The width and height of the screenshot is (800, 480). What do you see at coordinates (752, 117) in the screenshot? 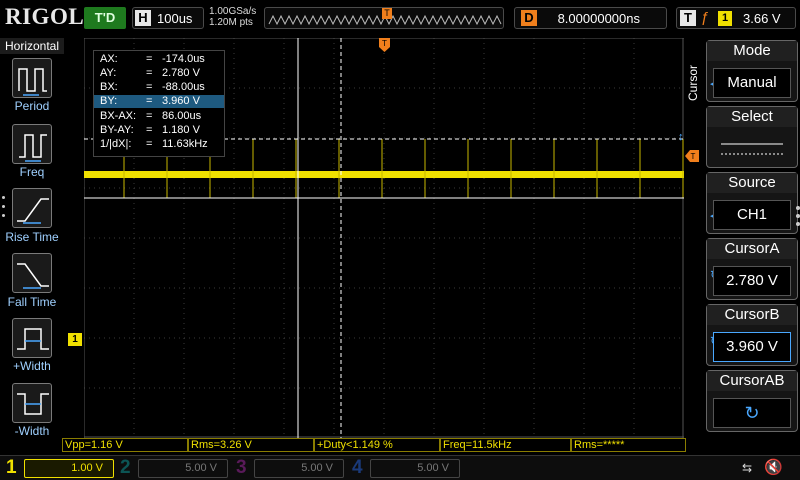
I see `select-title: Select` at bounding box center [752, 117].